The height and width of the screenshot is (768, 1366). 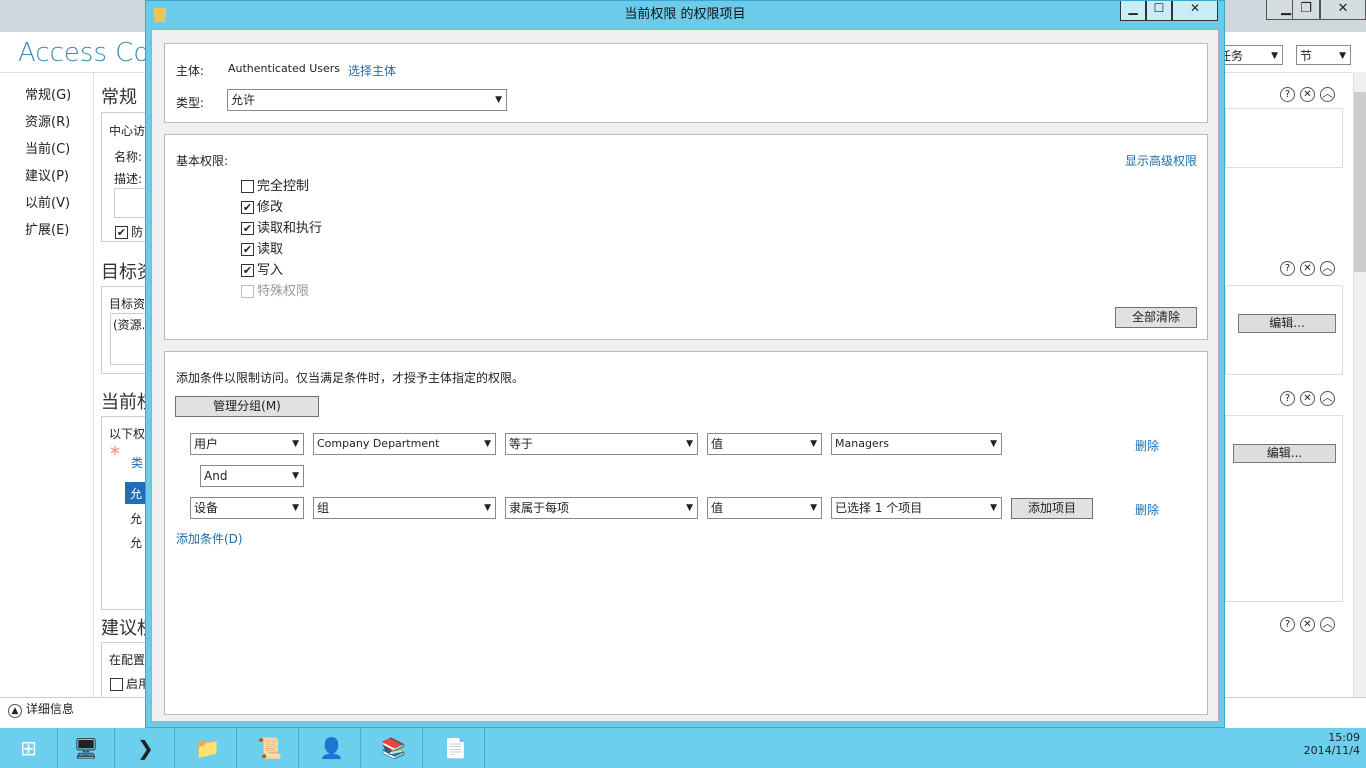 I want to click on logical-operator-dropdown: And ▼, so click(x=252, y=476).